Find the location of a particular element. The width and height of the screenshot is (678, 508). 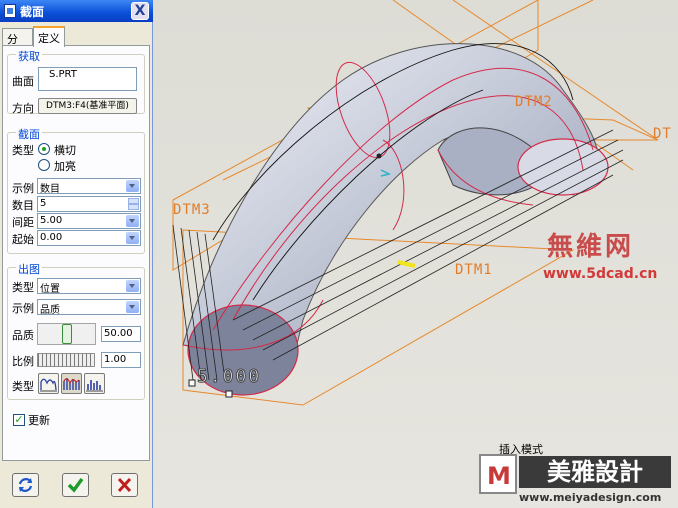

histogram-icon is located at coordinates (94, 386).